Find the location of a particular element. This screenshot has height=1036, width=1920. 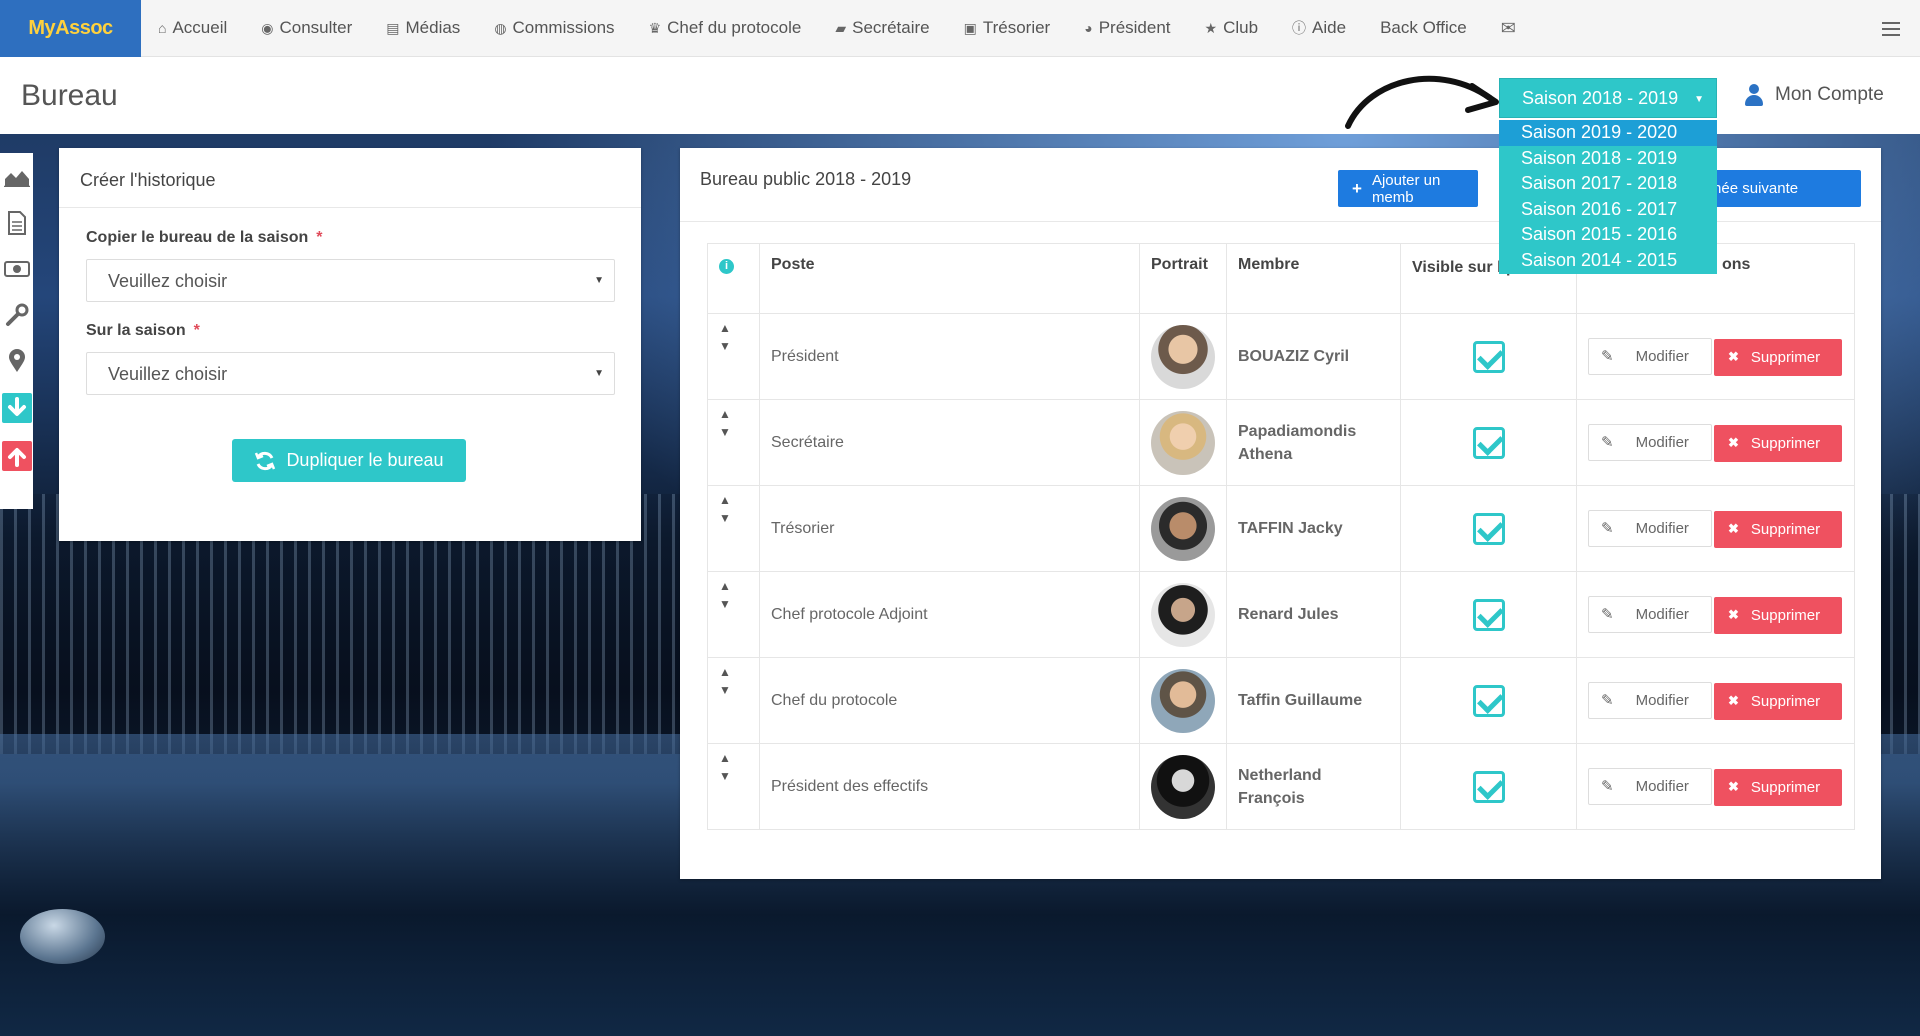

nav-item-tresorier: ▣ Trésorier is located at coordinates (1007, 28).